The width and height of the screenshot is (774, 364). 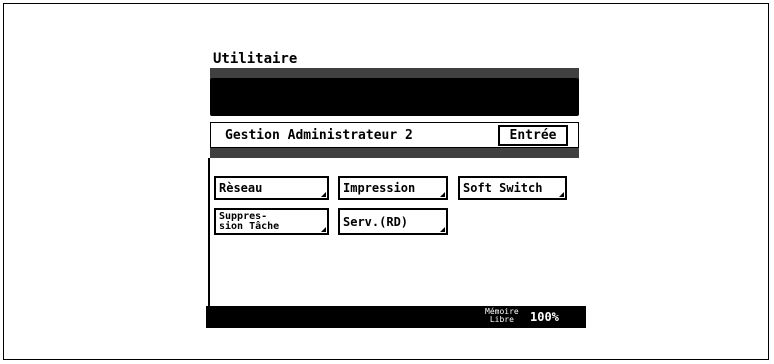 What do you see at coordinates (255, 59) in the screenshot?
I see `screen-title: Utilitaire` at bounding box center [255, 59].